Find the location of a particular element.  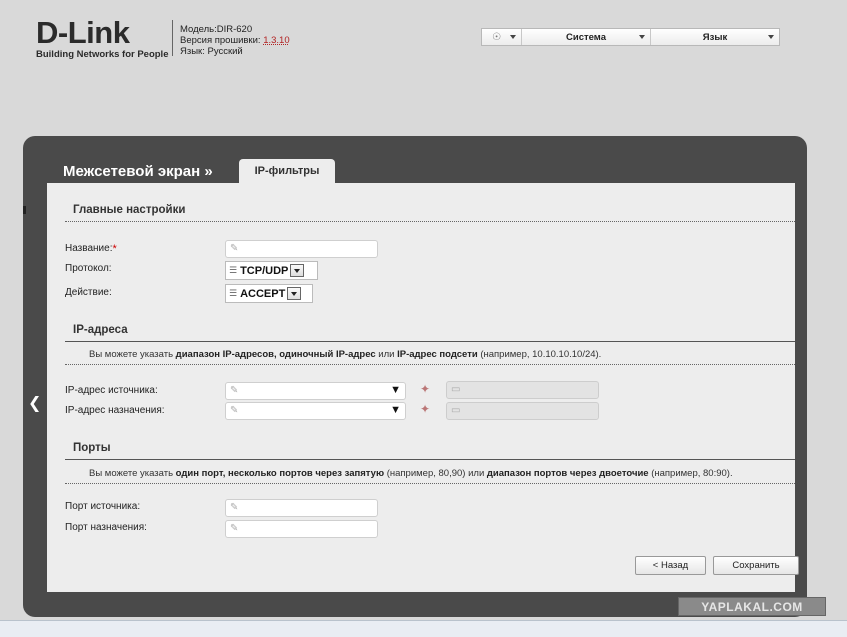

firmware-version-link: 1.3.10 is located at coordinates (276, 40).